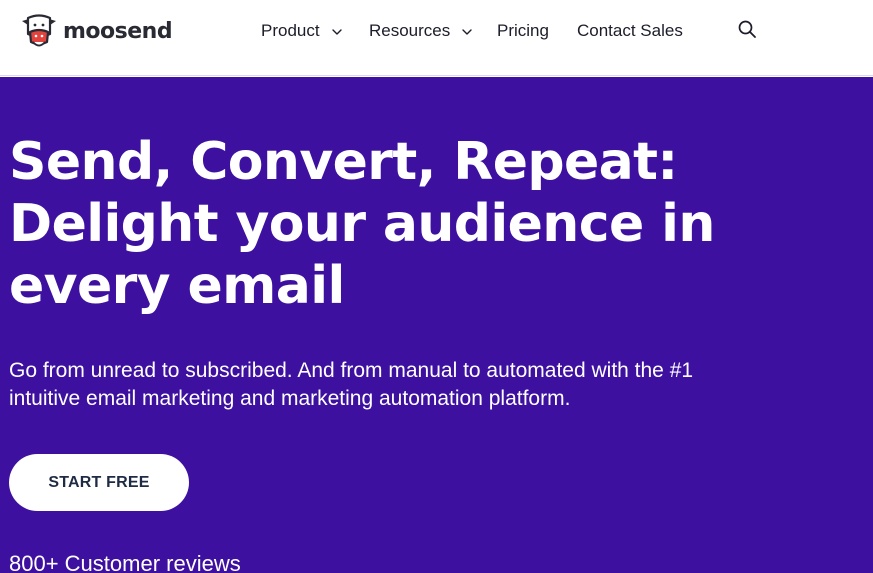 This screenshot has height=573, width=873. What do you see at coordinates (99, 482) in the screenshot?
I see `start-free-button: START FREE` at bounding box center [99, 482].